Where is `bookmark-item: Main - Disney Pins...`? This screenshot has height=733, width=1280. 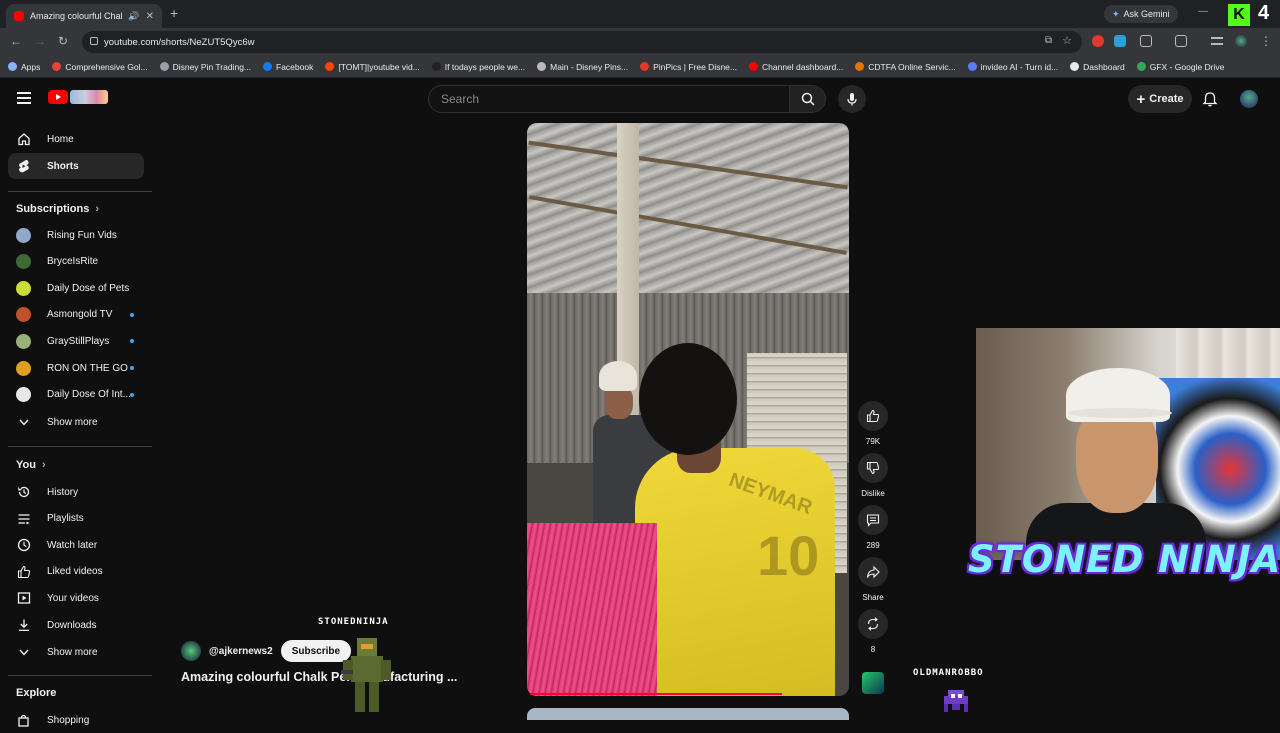
bookmark-item: Main - Disney Pins... is located at coordinates (582, 67).